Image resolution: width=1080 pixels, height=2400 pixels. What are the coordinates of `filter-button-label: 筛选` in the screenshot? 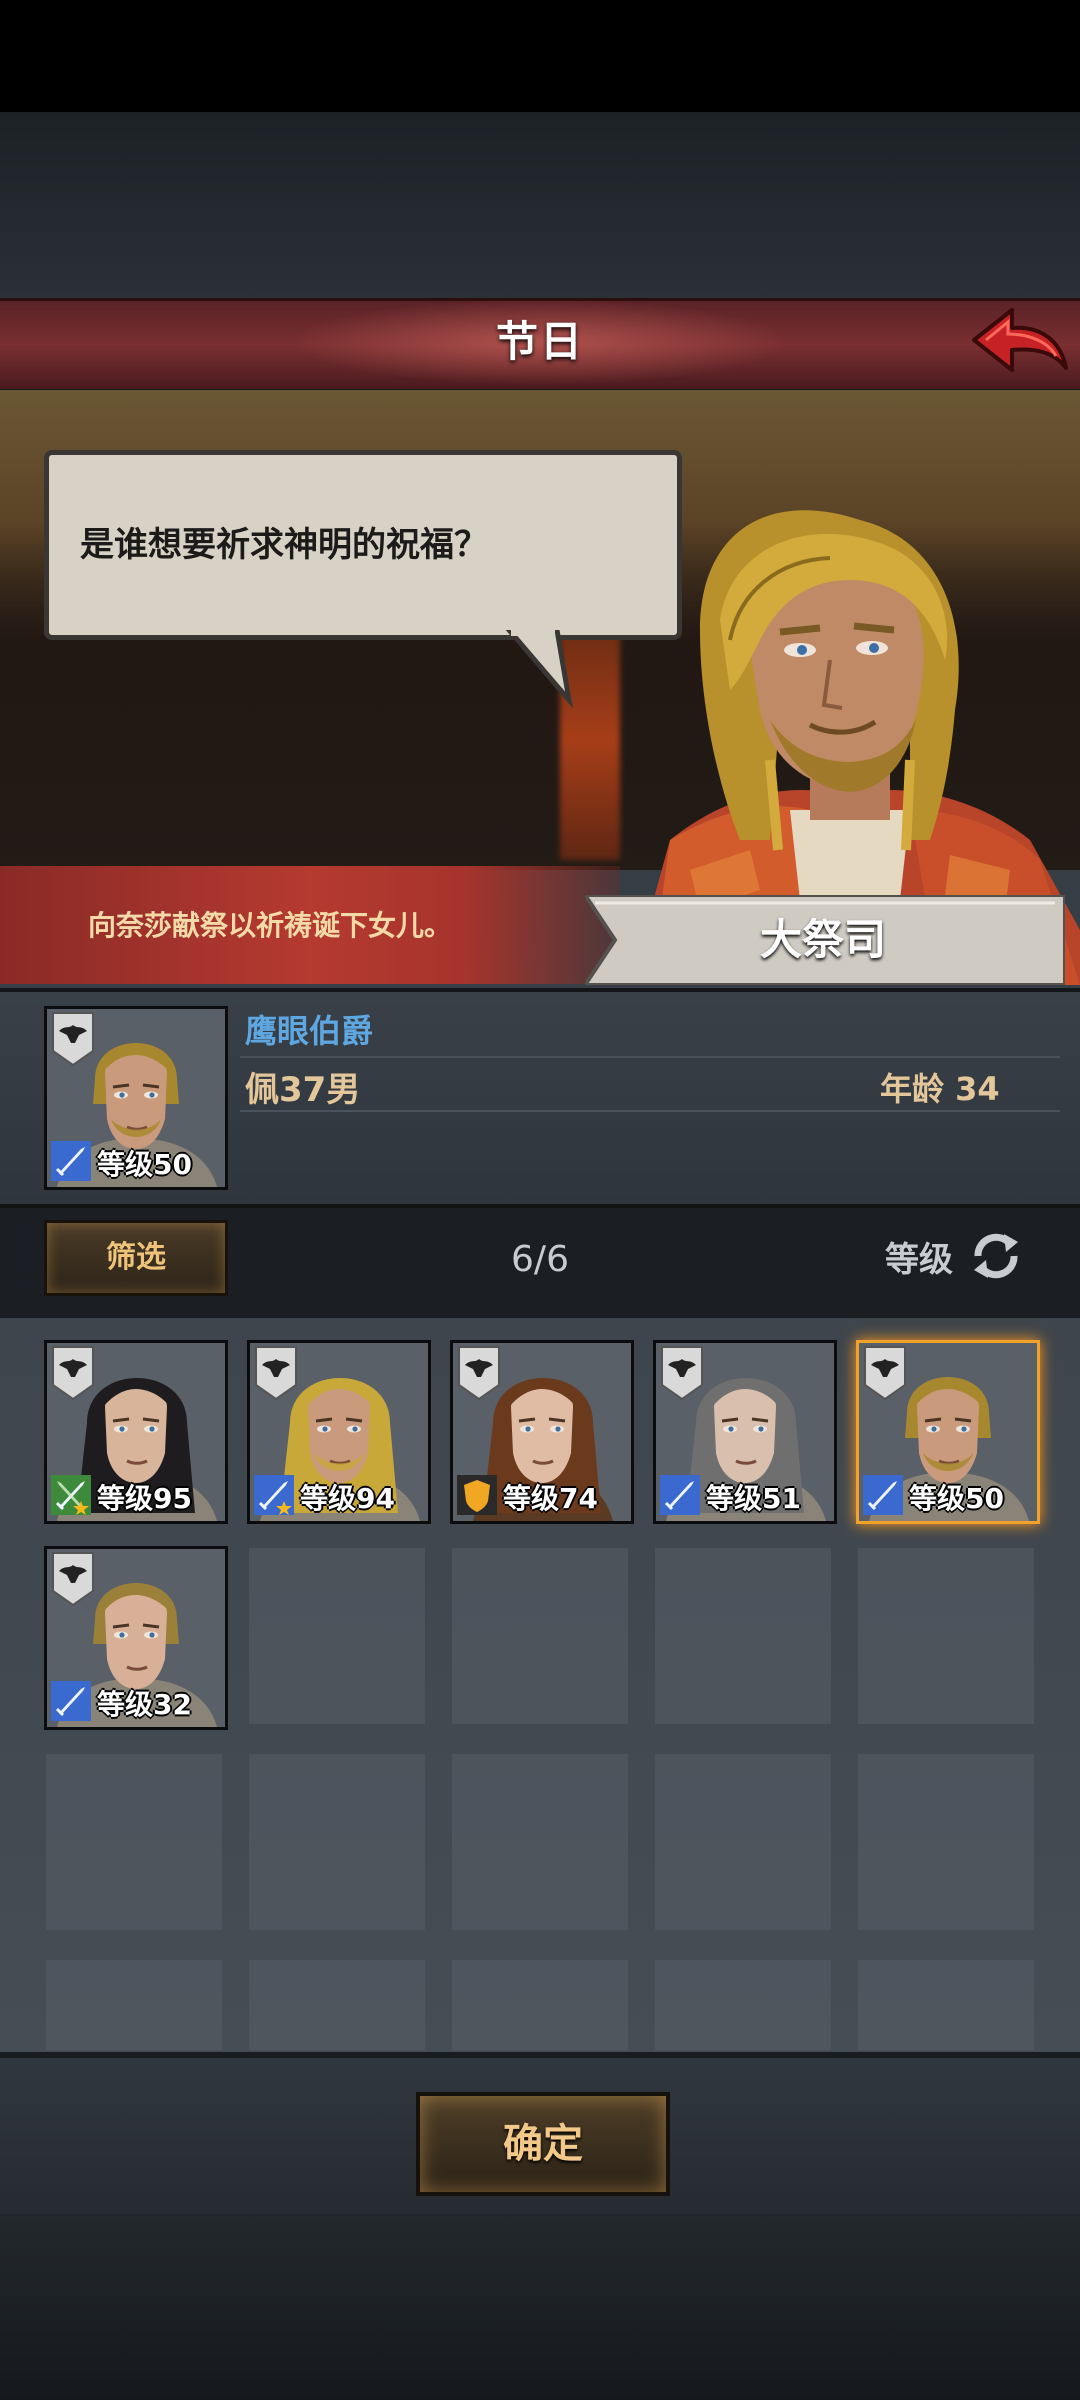 It's located at (136, 1258).